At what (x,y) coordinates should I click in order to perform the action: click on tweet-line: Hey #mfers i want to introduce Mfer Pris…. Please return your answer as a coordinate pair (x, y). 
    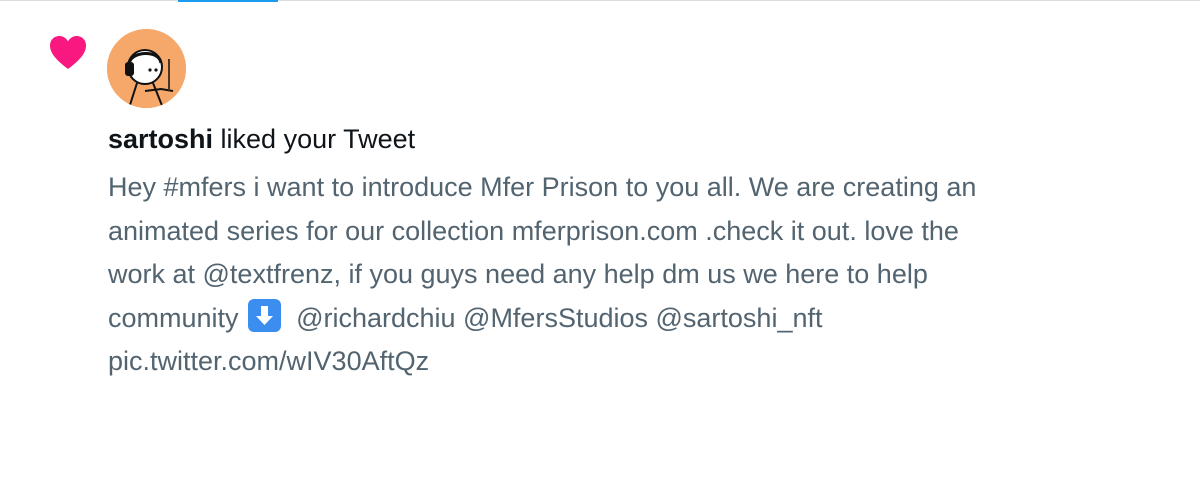
    Looking at the image, I should click on (542, 187).